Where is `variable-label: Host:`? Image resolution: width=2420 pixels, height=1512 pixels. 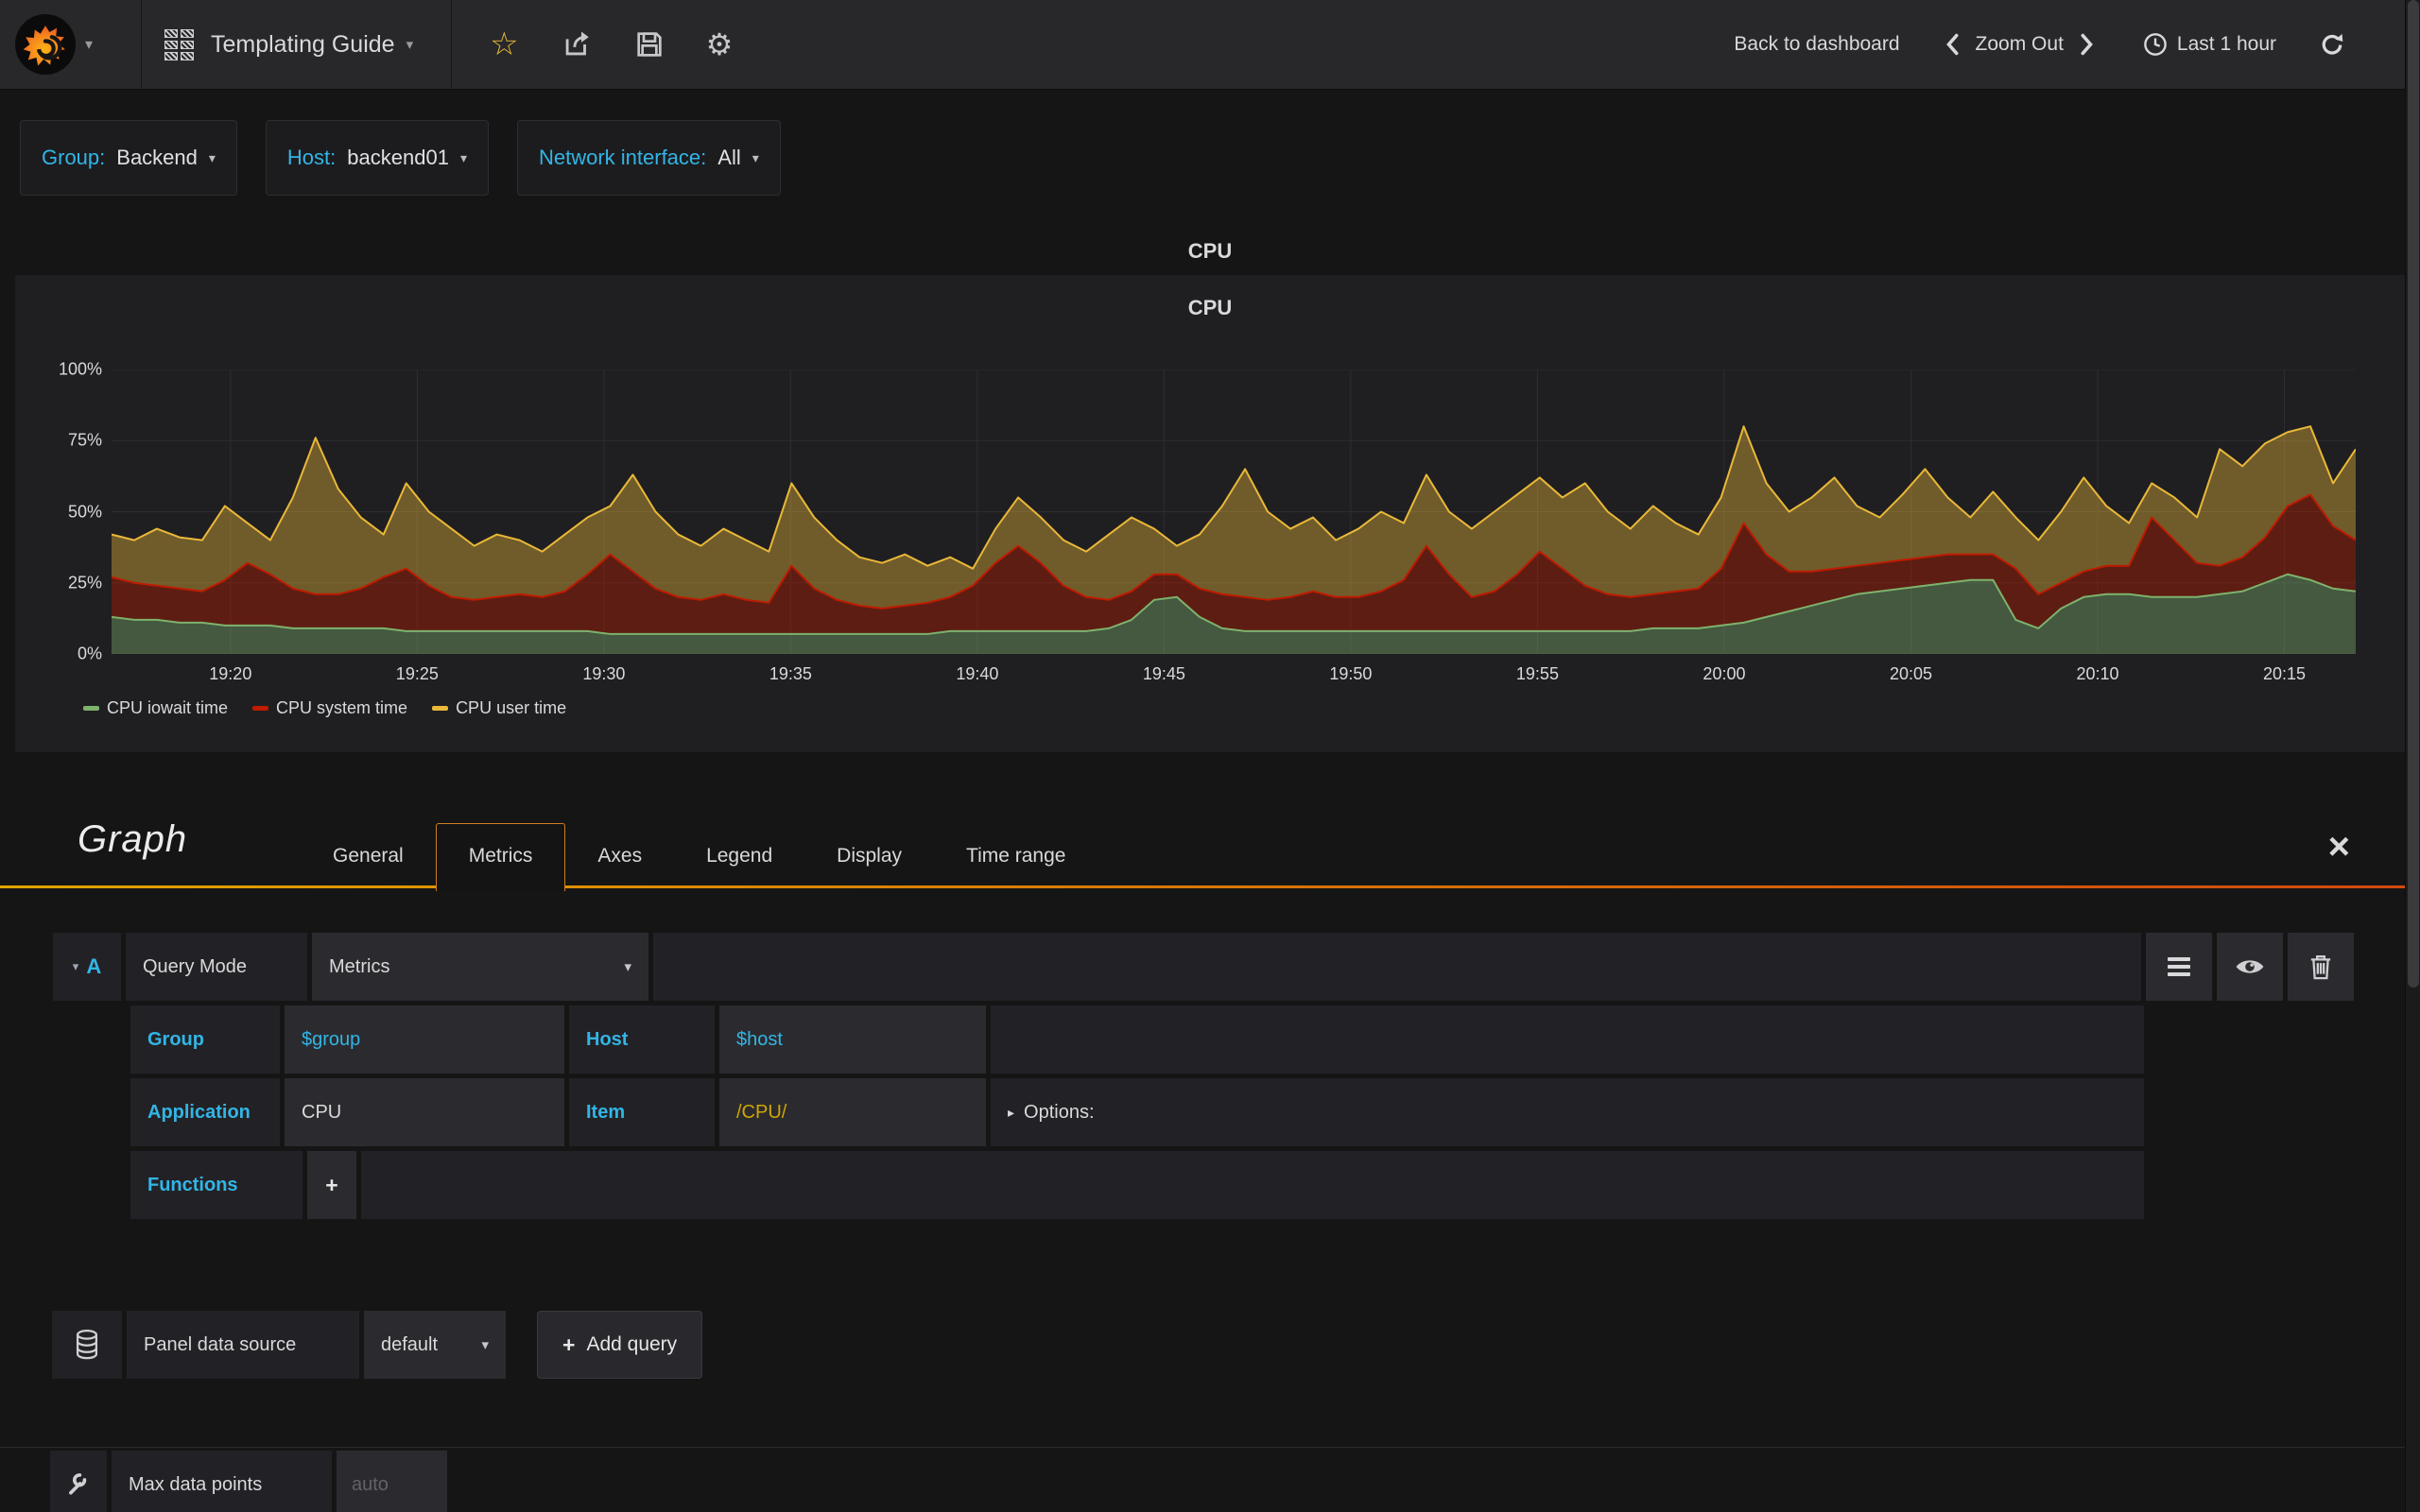 variable-label: Host: is located at coordinates (311, 157).